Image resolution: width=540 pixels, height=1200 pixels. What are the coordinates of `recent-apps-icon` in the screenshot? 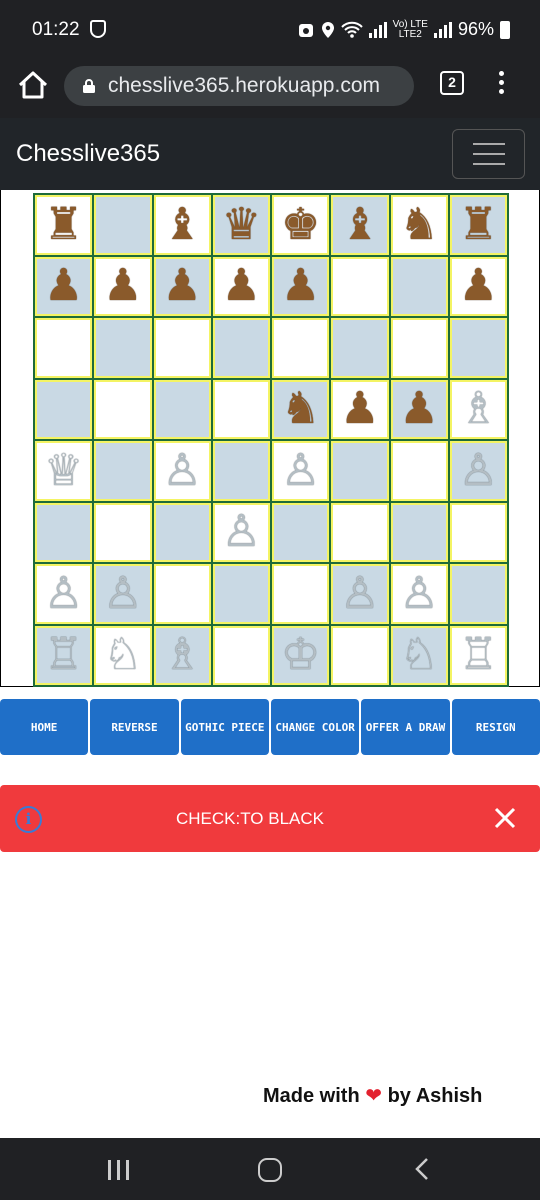 It's located at (119, 1170).